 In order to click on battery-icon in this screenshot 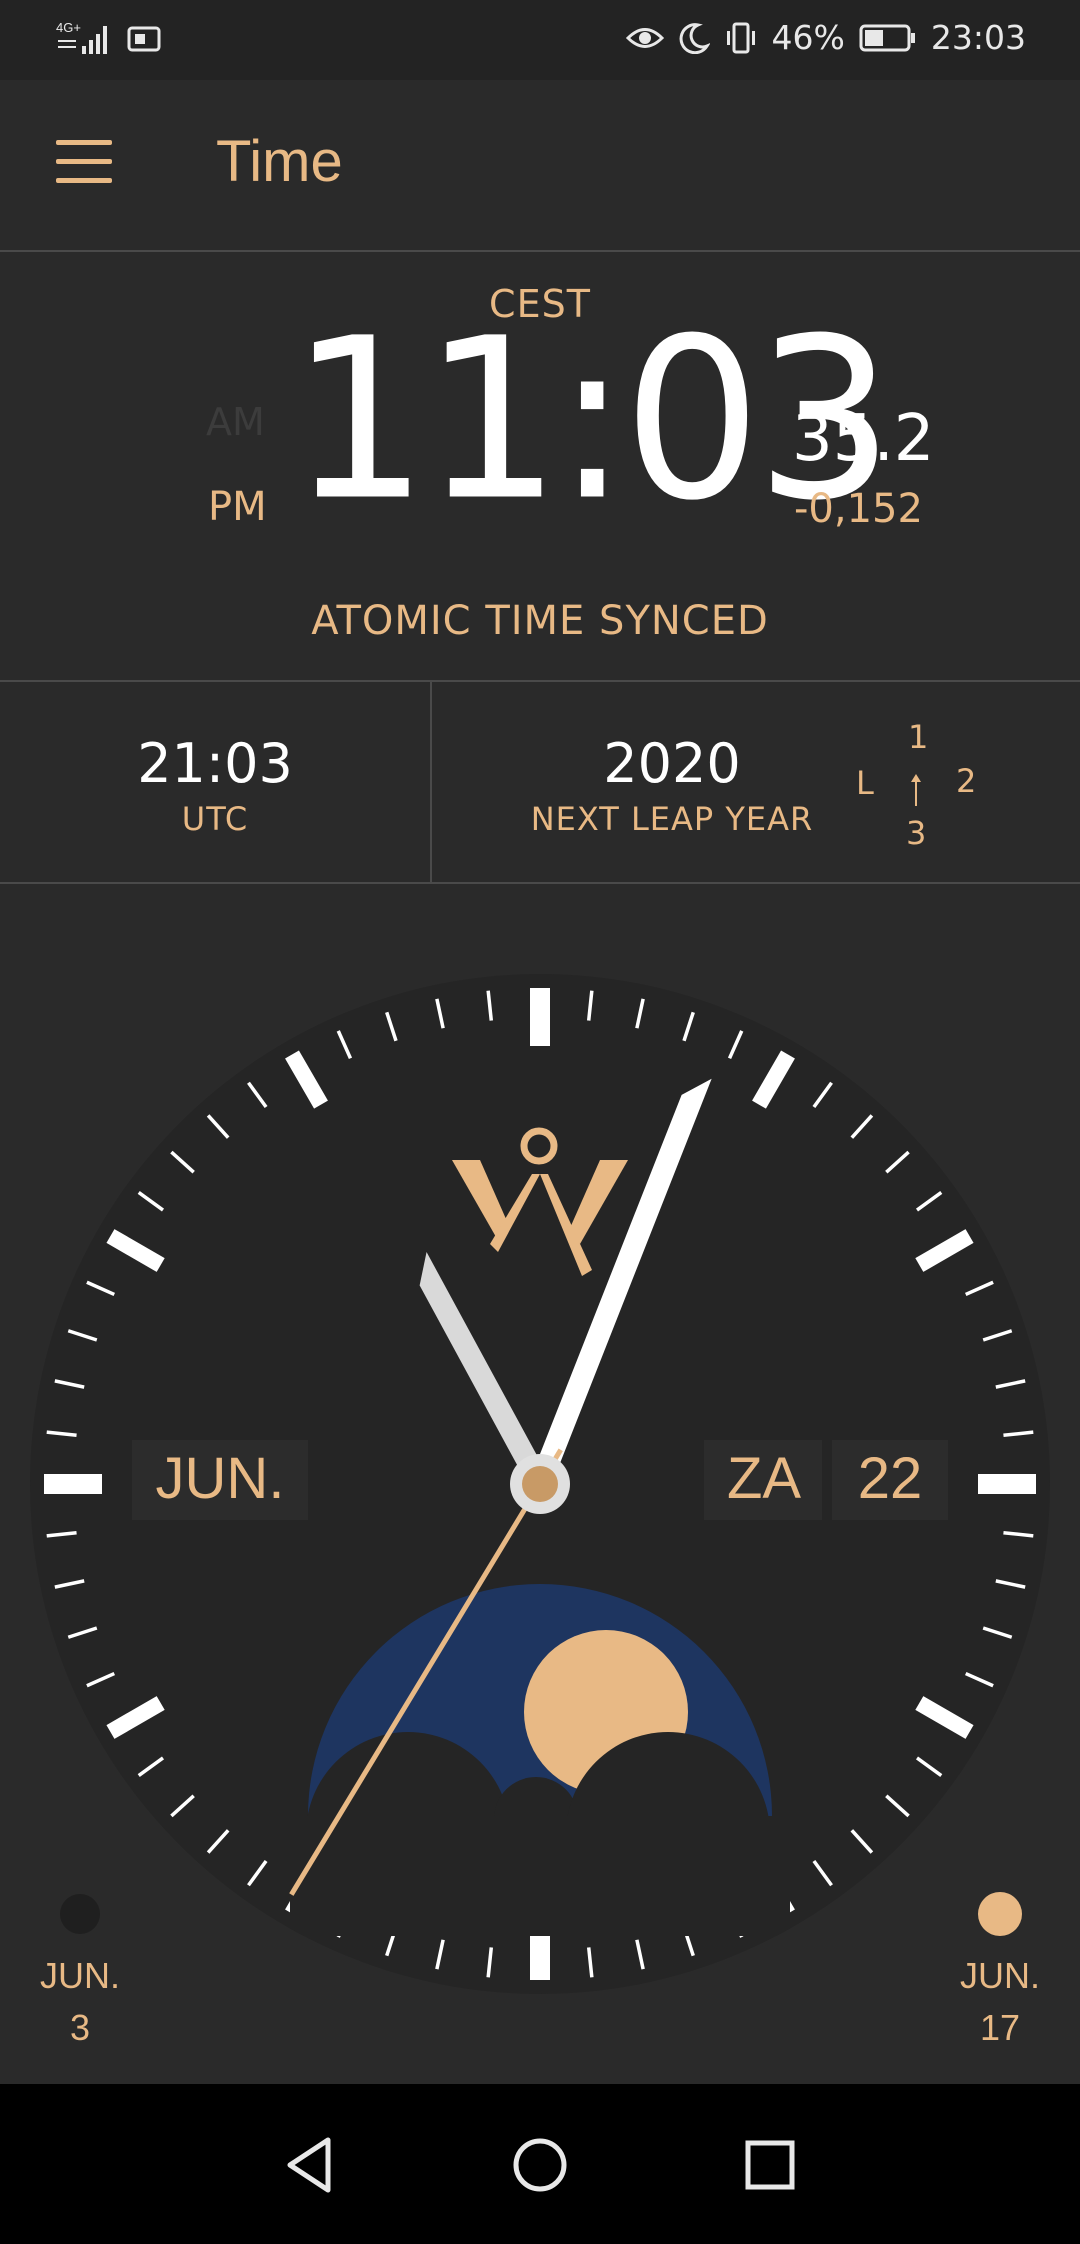, I will do `click(887, 37)`.